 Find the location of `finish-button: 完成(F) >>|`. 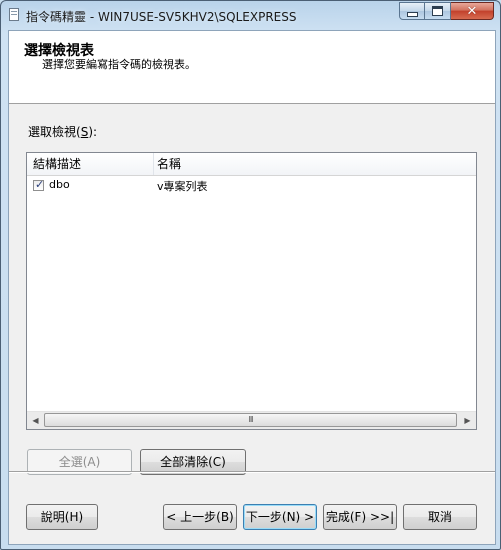

finish-button: 完成(F) >>| is located at coordinates (360, 517).